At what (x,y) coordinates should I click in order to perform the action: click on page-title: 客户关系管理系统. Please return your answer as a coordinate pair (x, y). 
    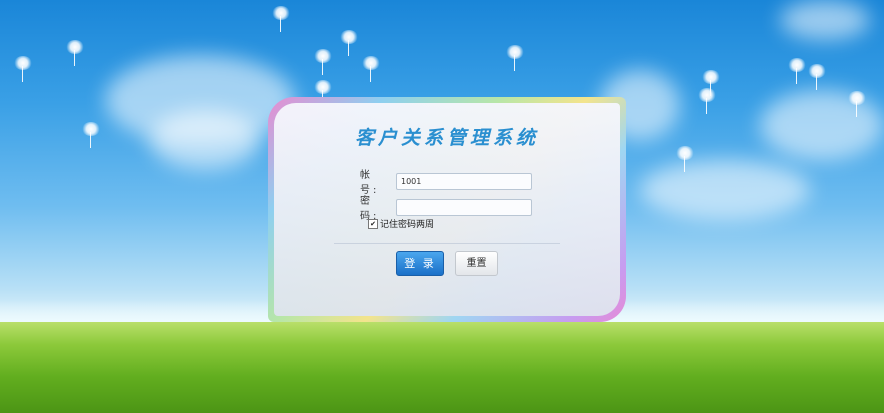
    Looking at the image, I should click on (446, 138).